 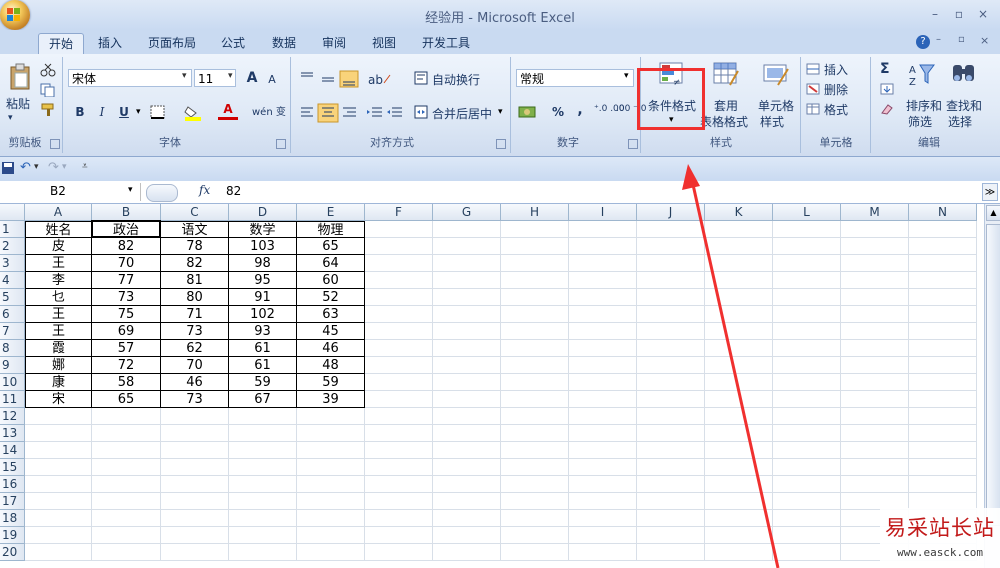 I want to click on undo-icon: ↶, so click(x=25, y=167).